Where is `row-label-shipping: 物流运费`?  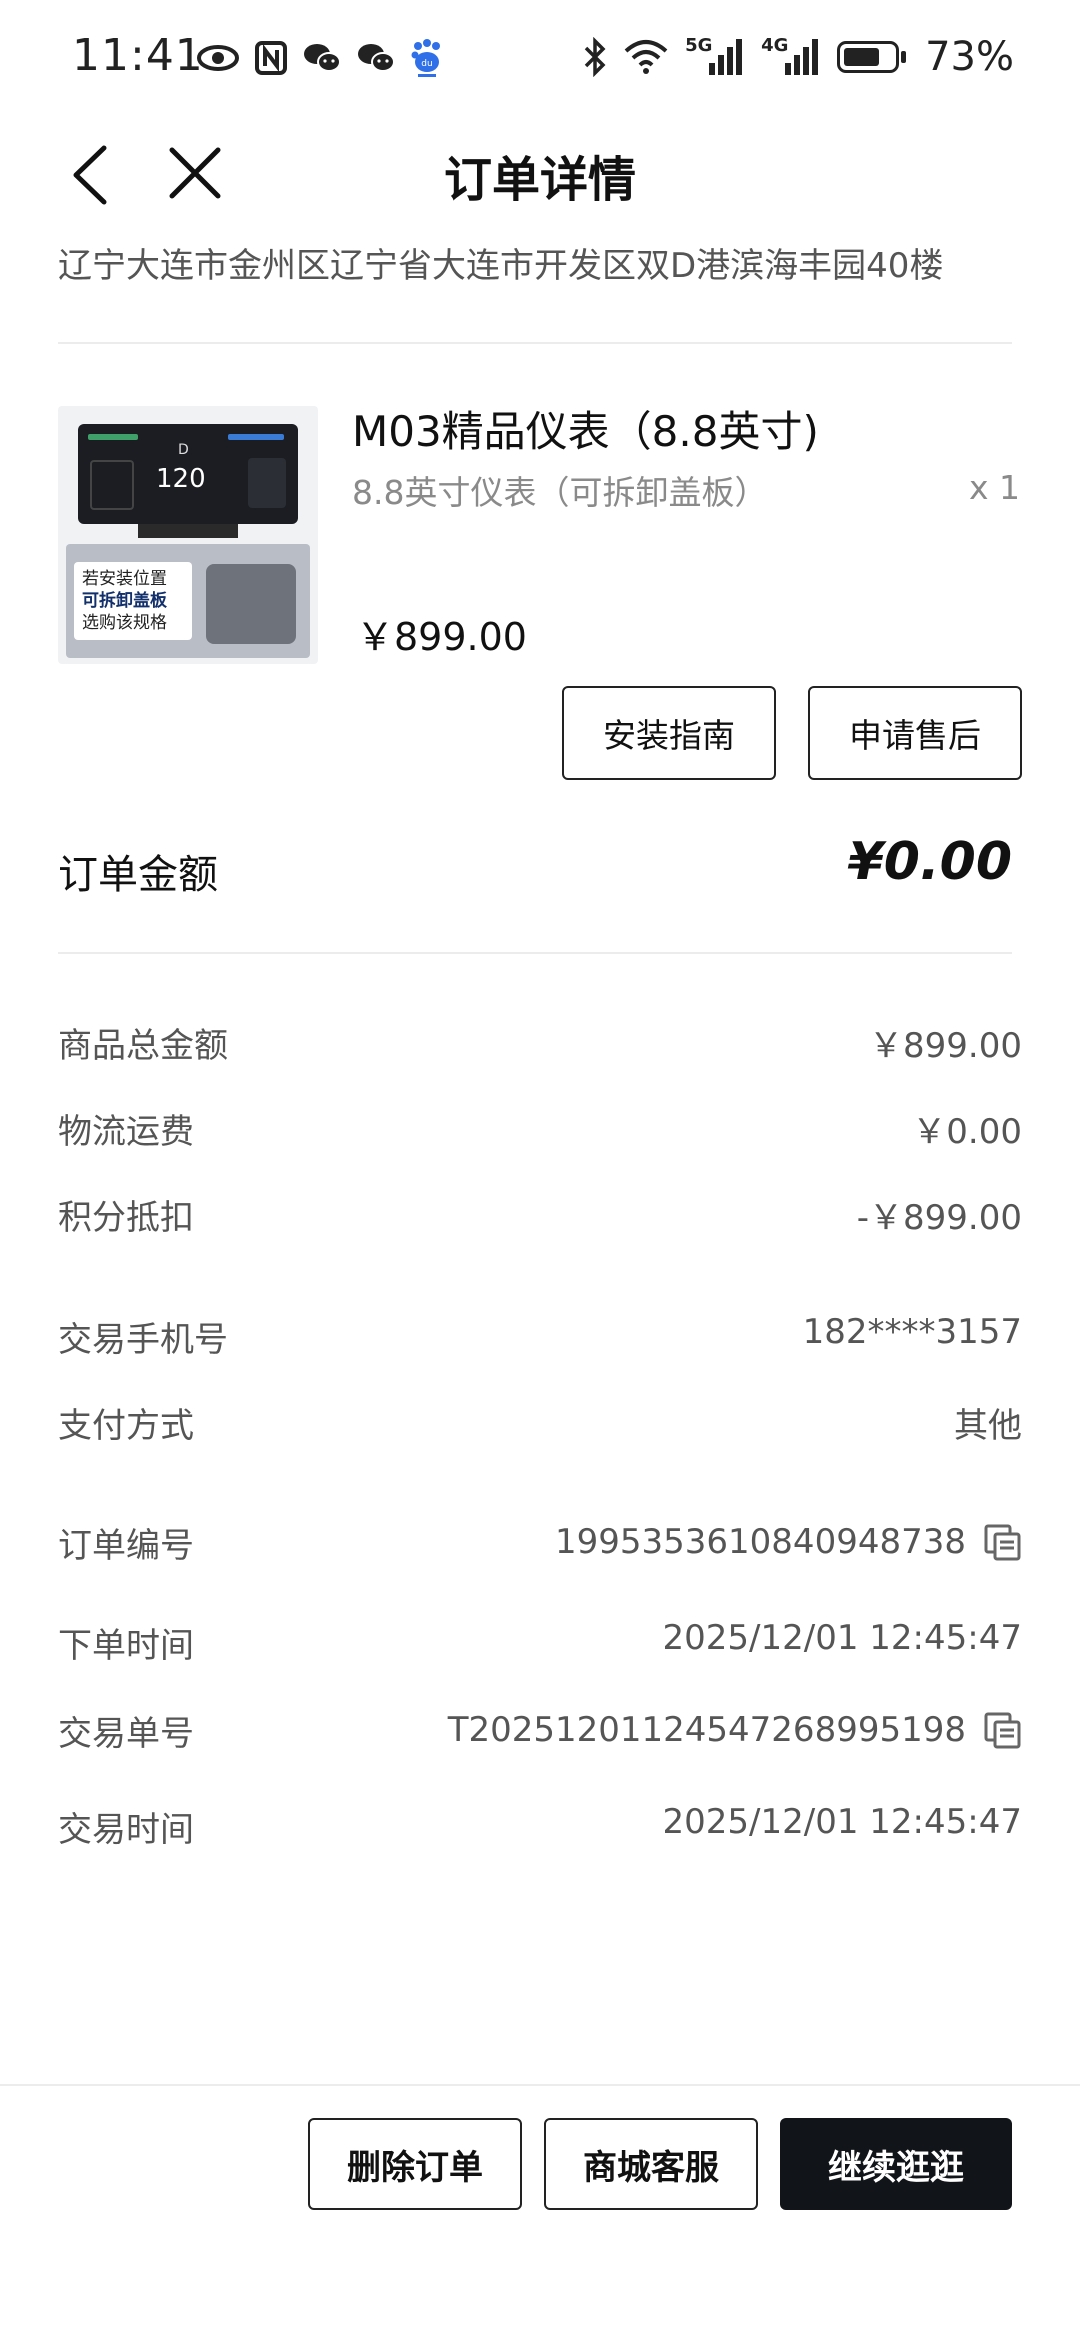 row-label-shipping: 物流运费 is located at coordinates (126, 1132).